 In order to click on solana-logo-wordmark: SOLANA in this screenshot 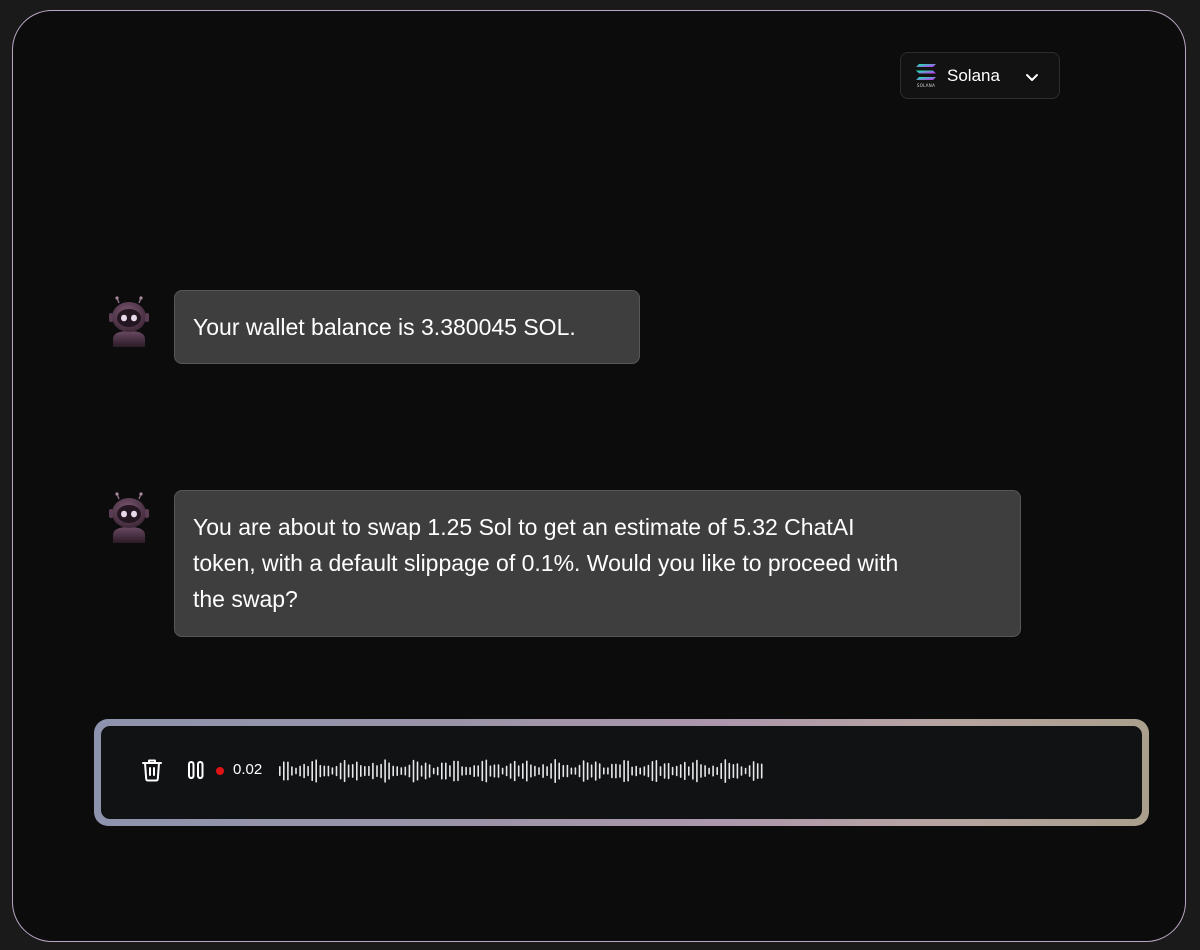, I will do `click(926, 85)`.